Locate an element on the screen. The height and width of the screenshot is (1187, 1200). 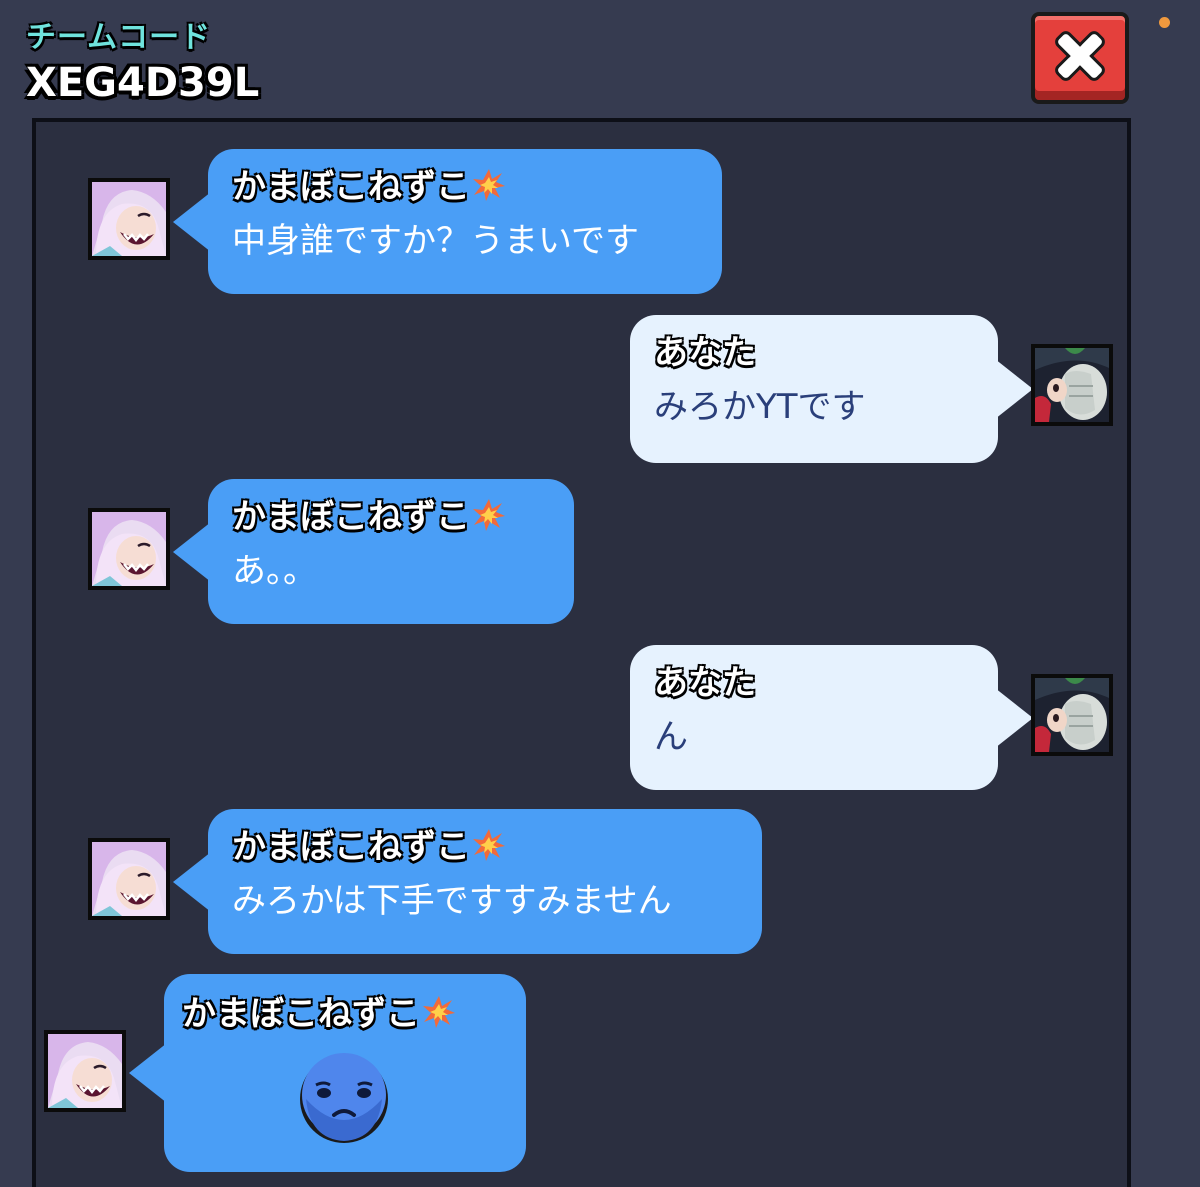
message-bubble-mine: あなた みろかYTです is located at coordinates (831, 389).